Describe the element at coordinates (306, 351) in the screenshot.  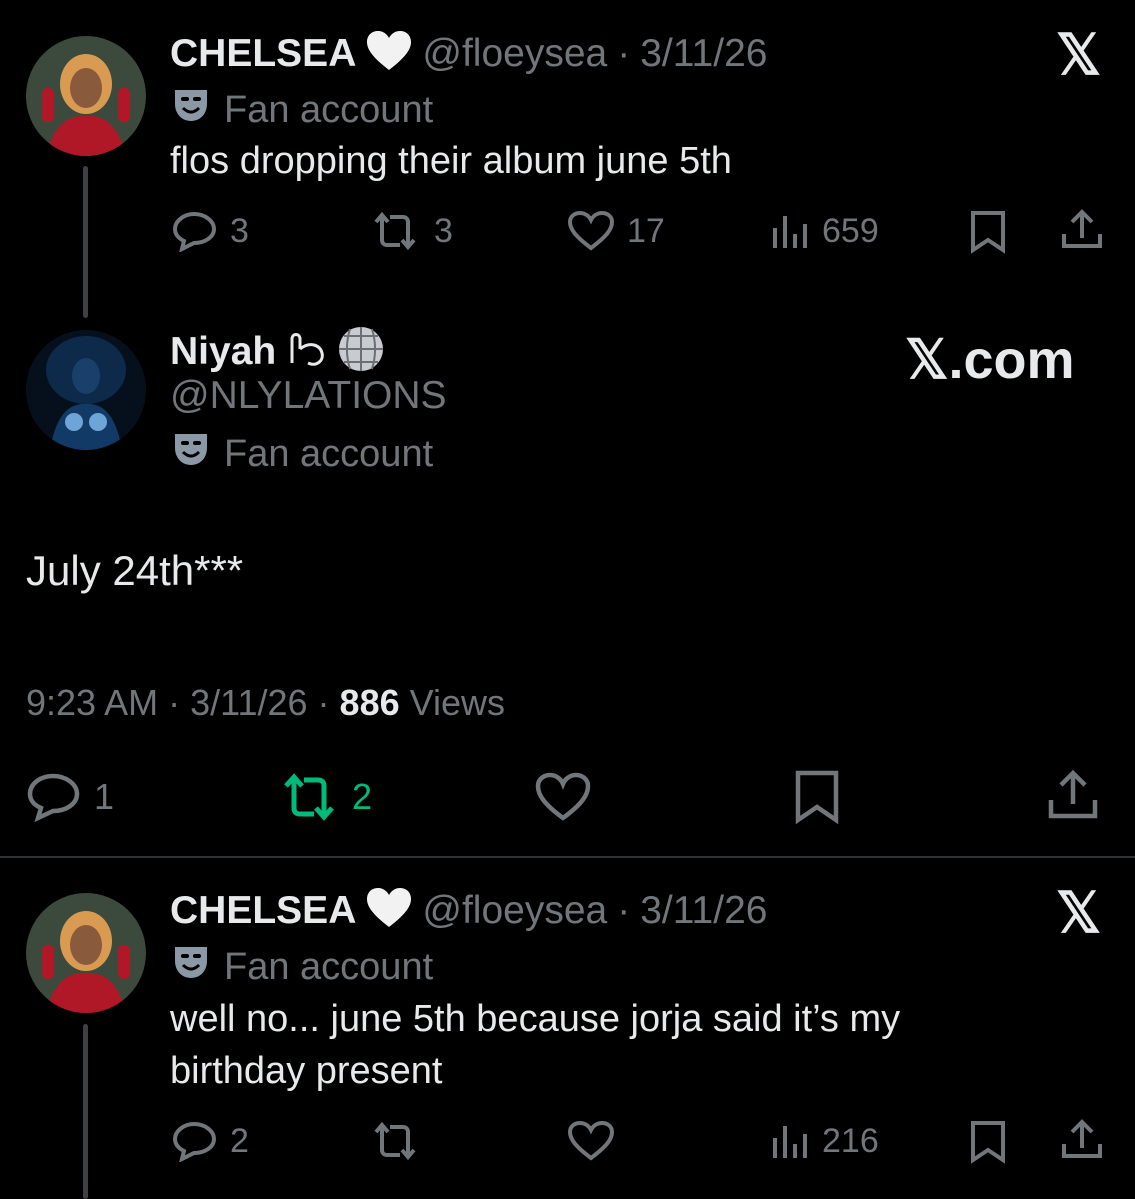
I see `wave-icon` at that location.